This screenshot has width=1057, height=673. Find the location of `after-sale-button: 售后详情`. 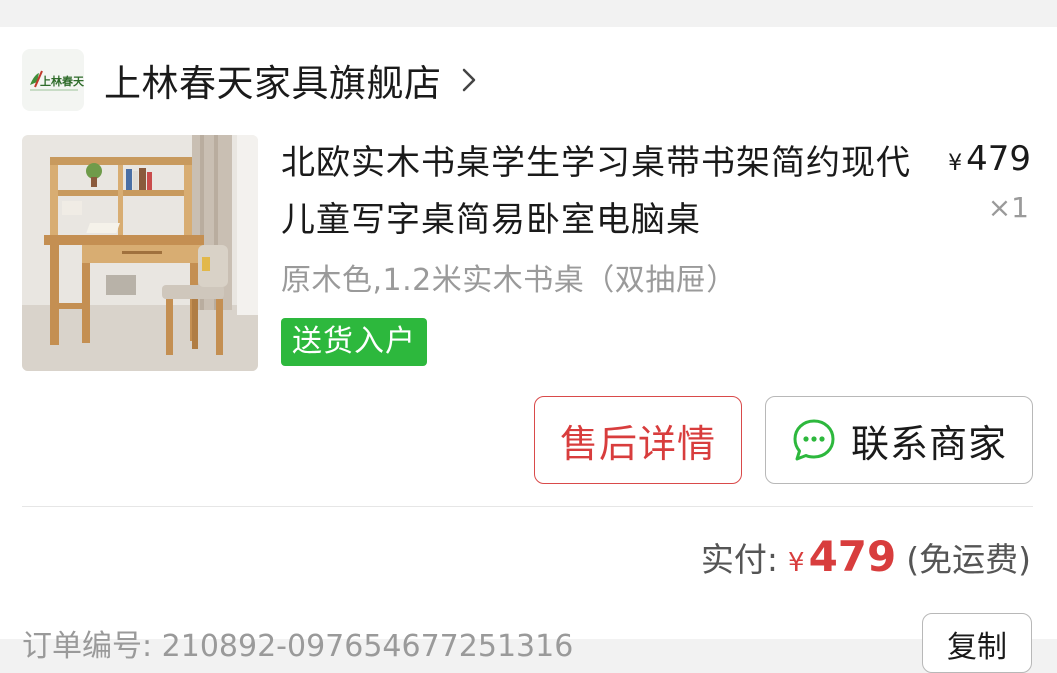

after-sale-button: 售后详情 is located at coordinates (638, 440).